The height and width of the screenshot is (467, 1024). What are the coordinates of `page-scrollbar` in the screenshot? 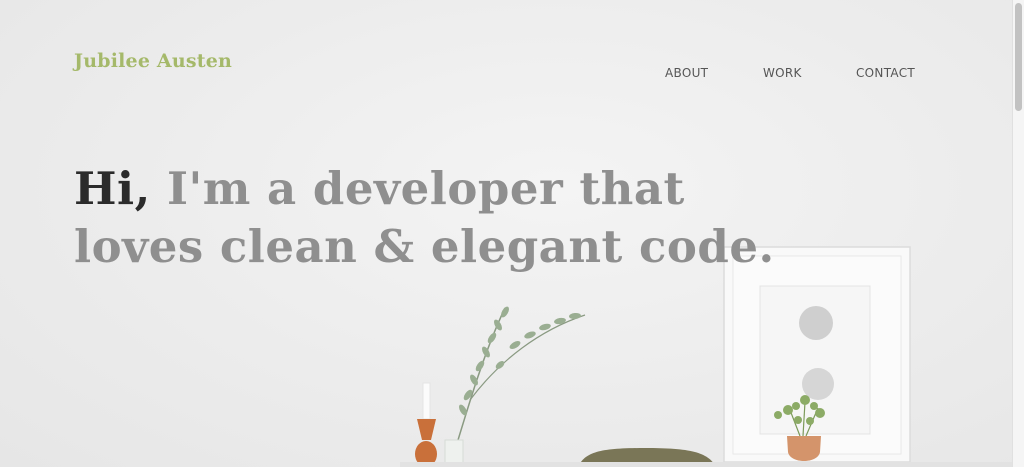 It's located at (1018, 233).